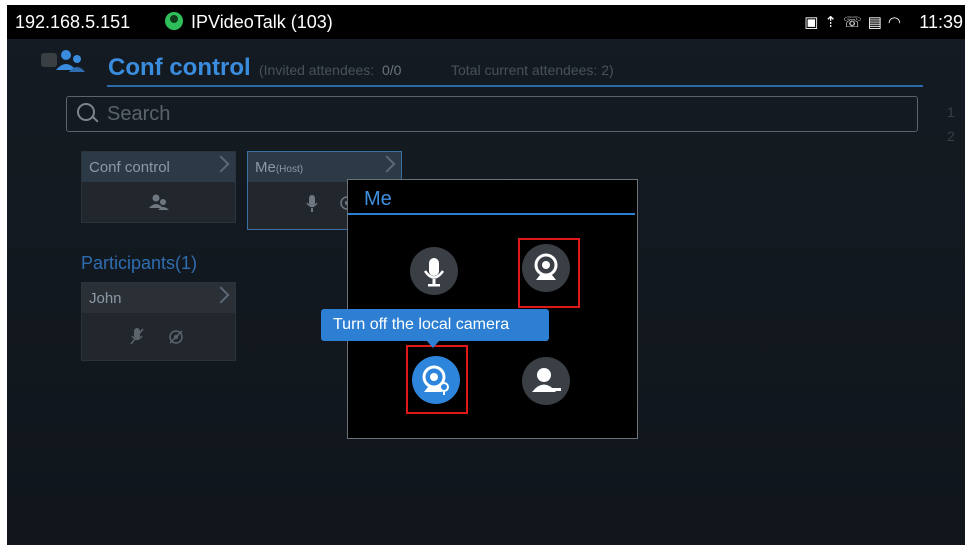 The width and height of the screenshot is (965, 545). What do you see at coordinates (129, 167) in the screenshot?
I see `conf-control-label: Conf control` at bounding box center [129, 167].